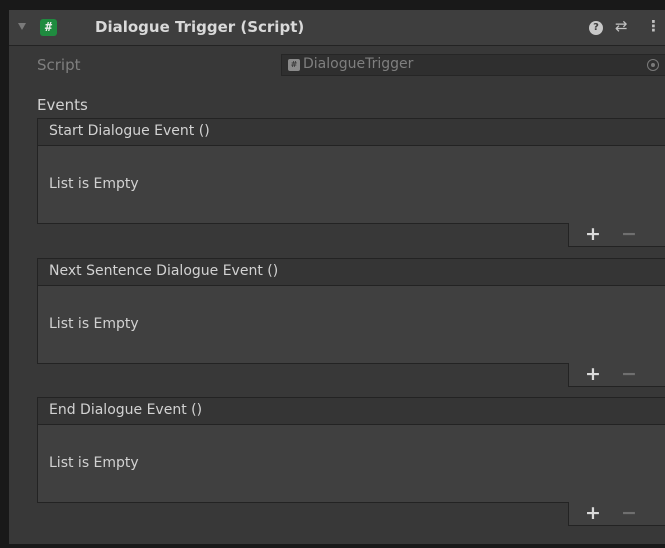  I want to click on component-title: Dialogue Trigger (Script), so click(200, 27).